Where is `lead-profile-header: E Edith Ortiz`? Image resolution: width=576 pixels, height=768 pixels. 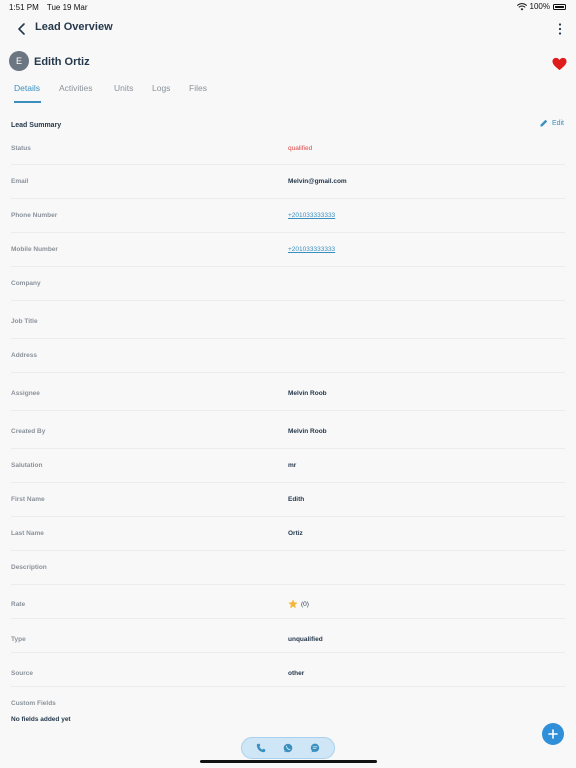
lead-profile-header: E Edith Ortiz is located at coordinates (288, 63).